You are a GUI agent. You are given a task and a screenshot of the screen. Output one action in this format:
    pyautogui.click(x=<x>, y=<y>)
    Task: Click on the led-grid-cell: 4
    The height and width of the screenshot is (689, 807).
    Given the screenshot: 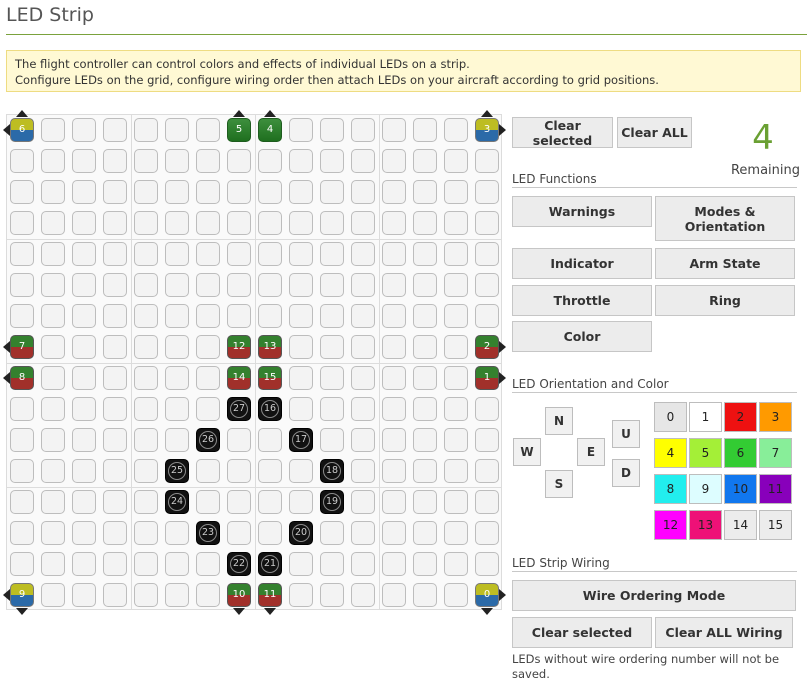 What is the action you would take?
    pyautogui.click(x=270, y=130)
    